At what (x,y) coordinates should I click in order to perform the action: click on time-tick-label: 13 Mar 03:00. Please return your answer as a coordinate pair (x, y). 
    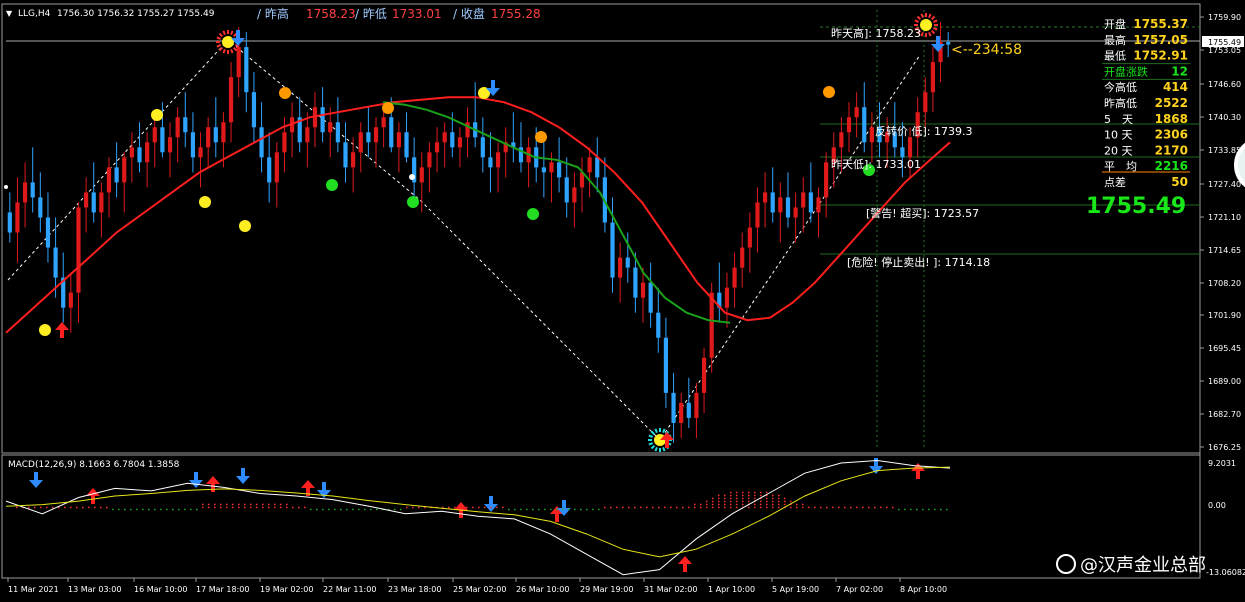
    Looking at the image, I should click on (94, 589).